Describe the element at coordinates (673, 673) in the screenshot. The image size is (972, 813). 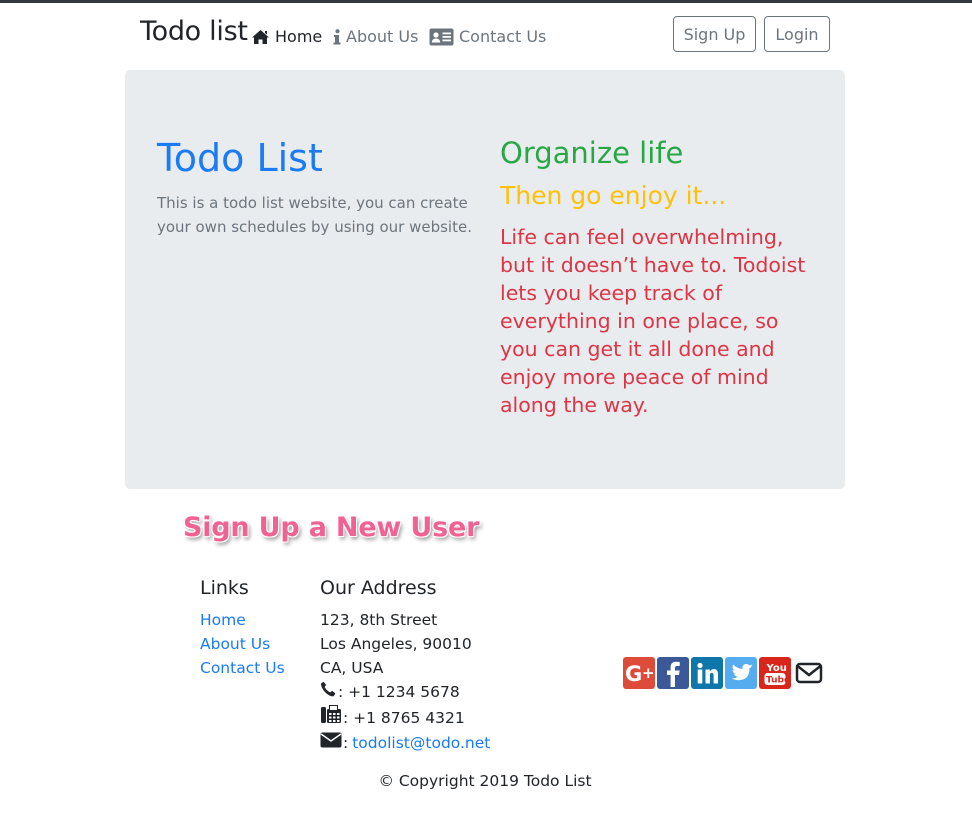
I see `facebook-icon` at that location.